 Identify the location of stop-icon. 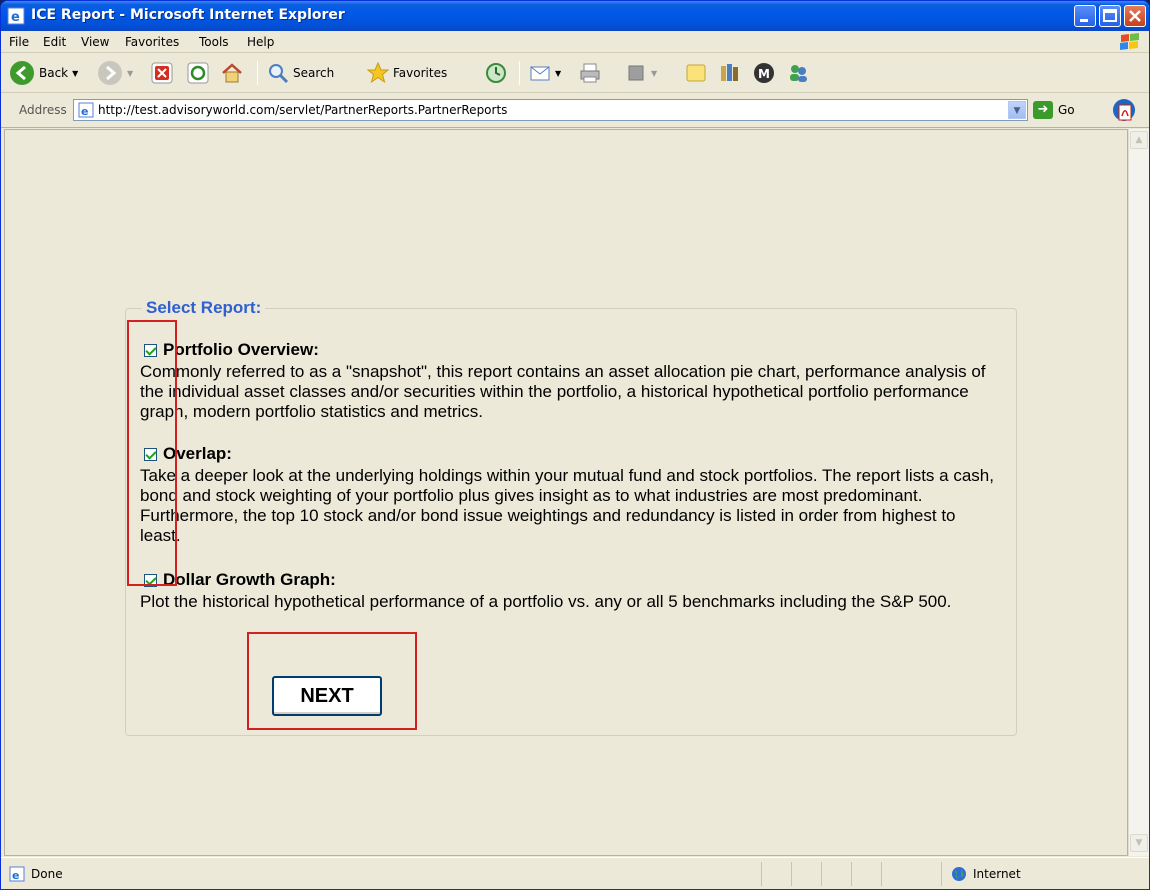
(162, 73).